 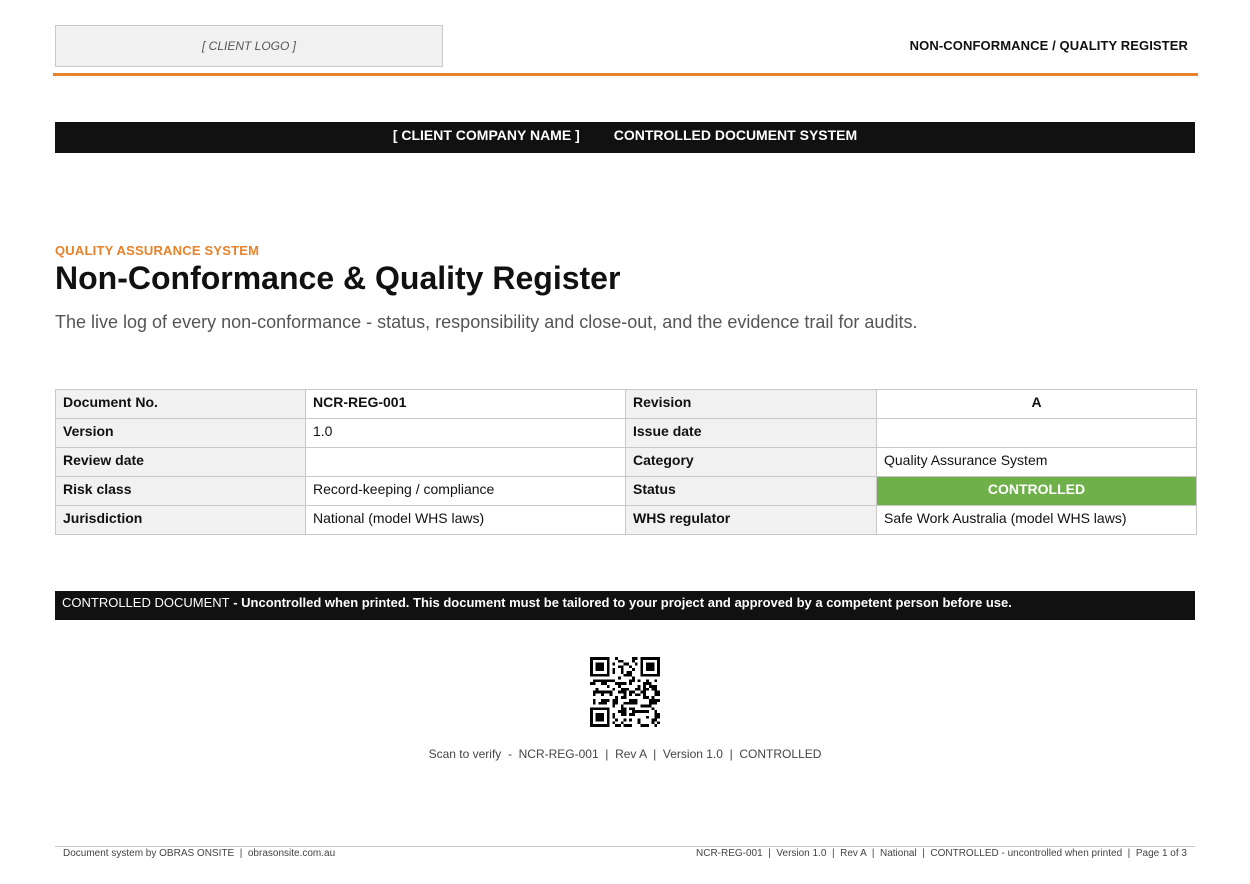 I want to click on meta-value-risk-class: Record-keeping / compliance, so click(x=465, y=491).